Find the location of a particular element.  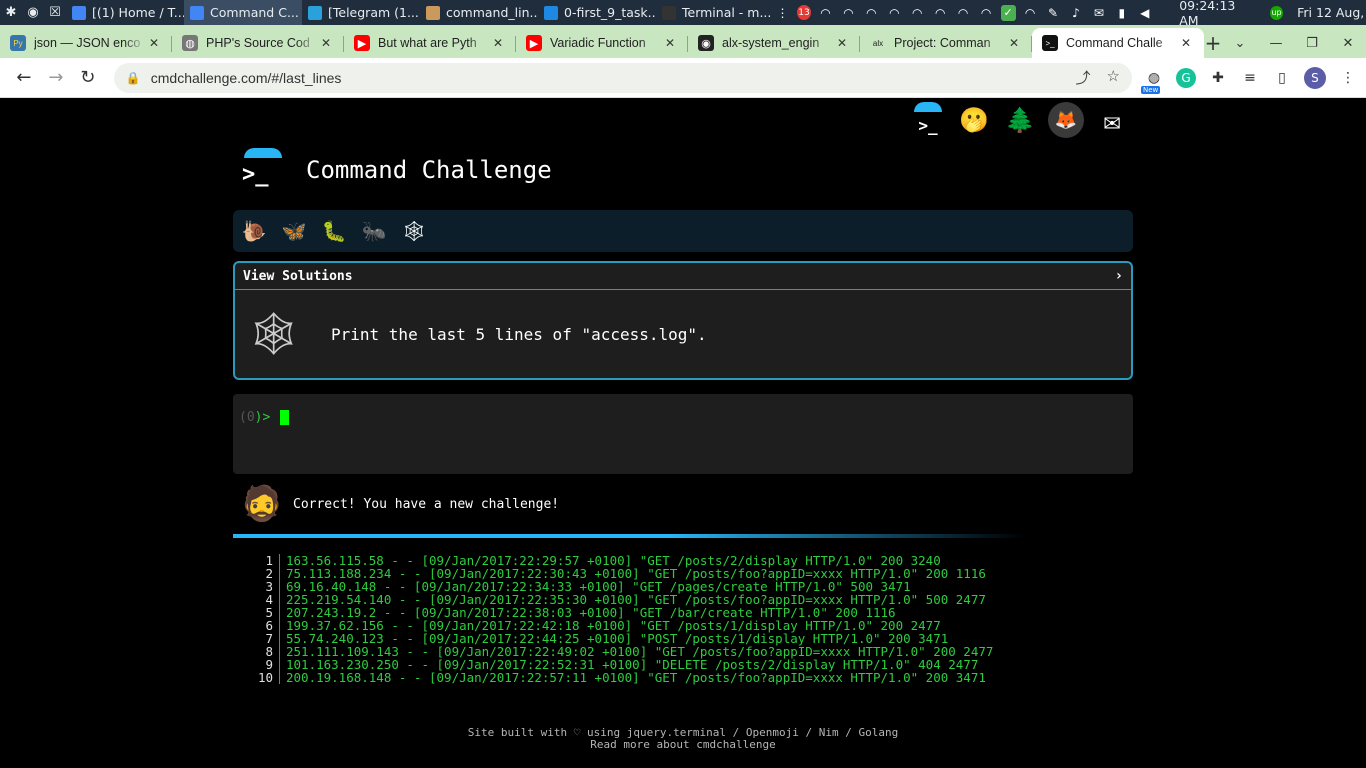

snail-icon: 🐌 is located at coordinates (254, 231).